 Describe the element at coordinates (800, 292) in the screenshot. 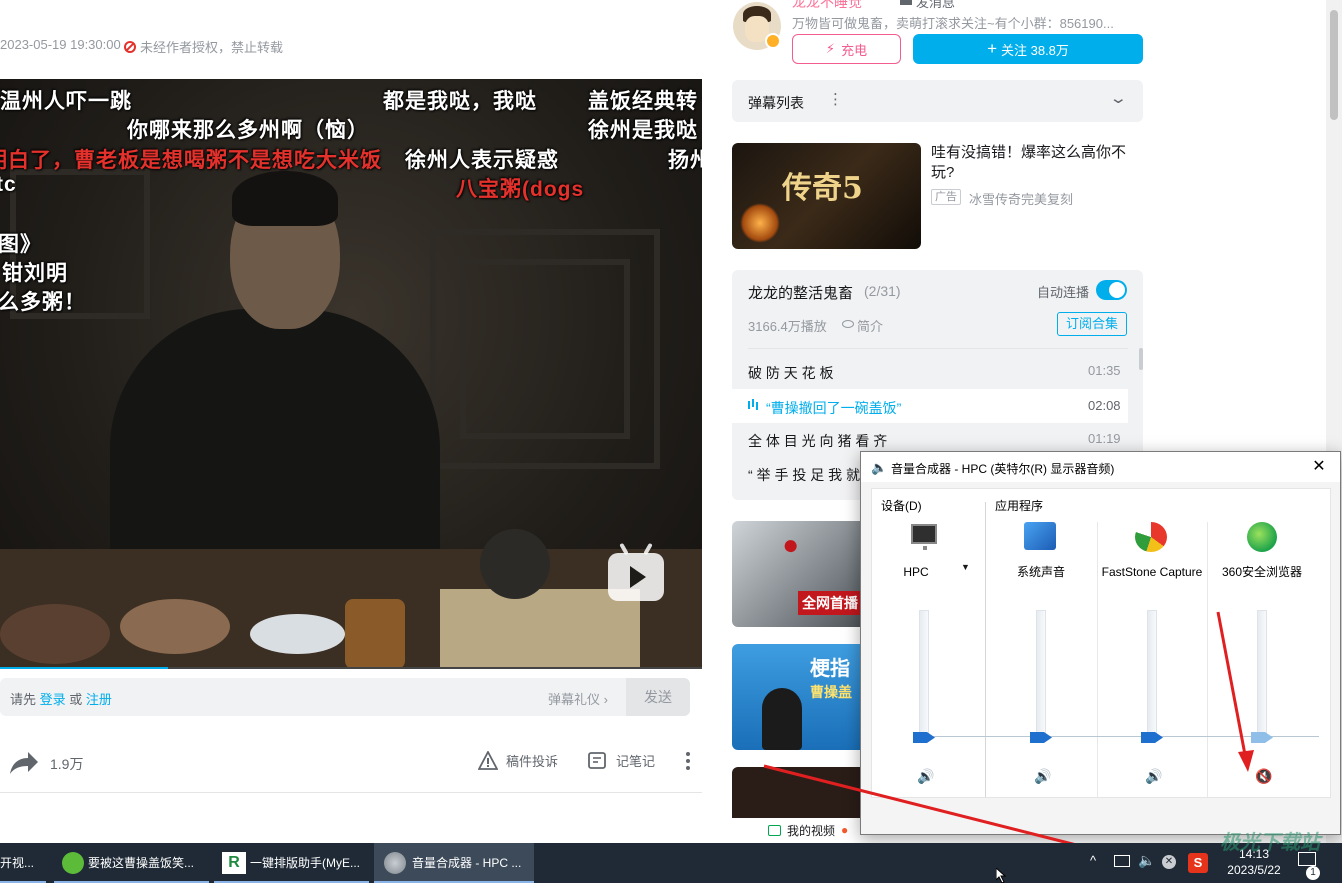

I see `playlist-title: 龙龙的整活鬼畜` at that location.